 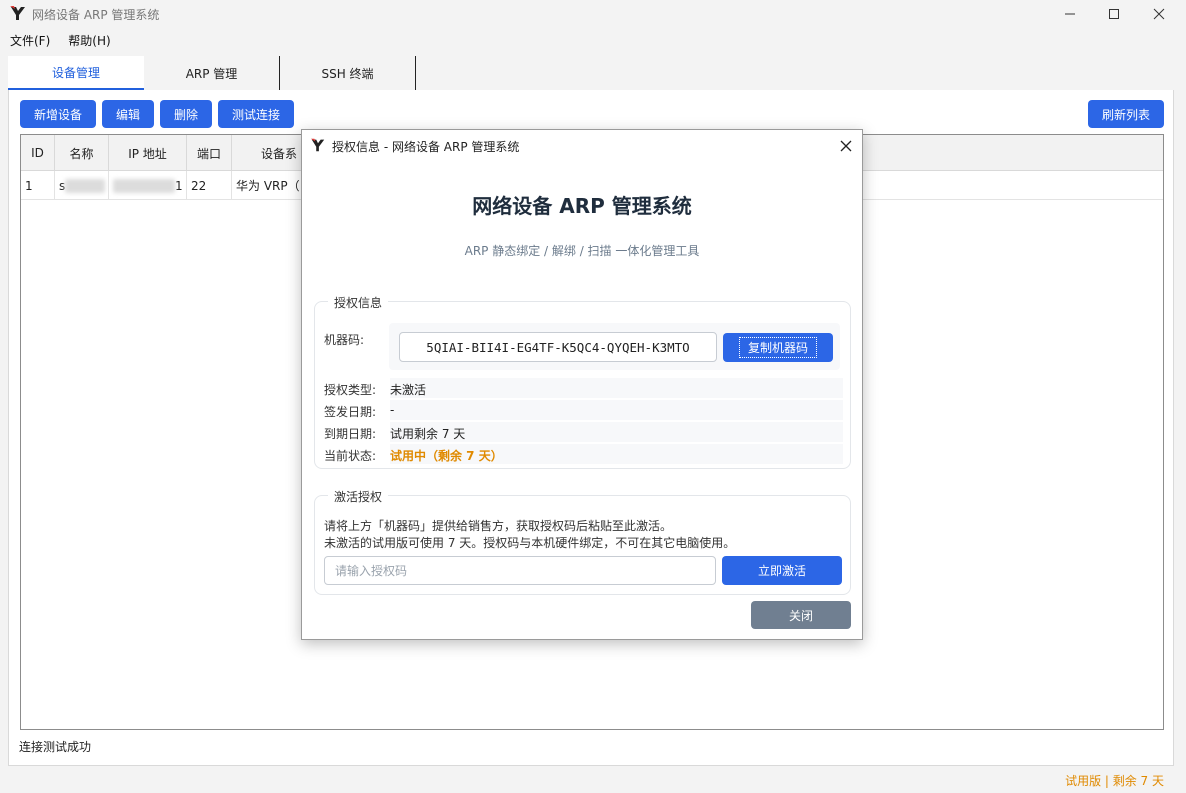 I want to click on status-bar: 试用版 | 剩余 7 天, so click(x=593, y=779).